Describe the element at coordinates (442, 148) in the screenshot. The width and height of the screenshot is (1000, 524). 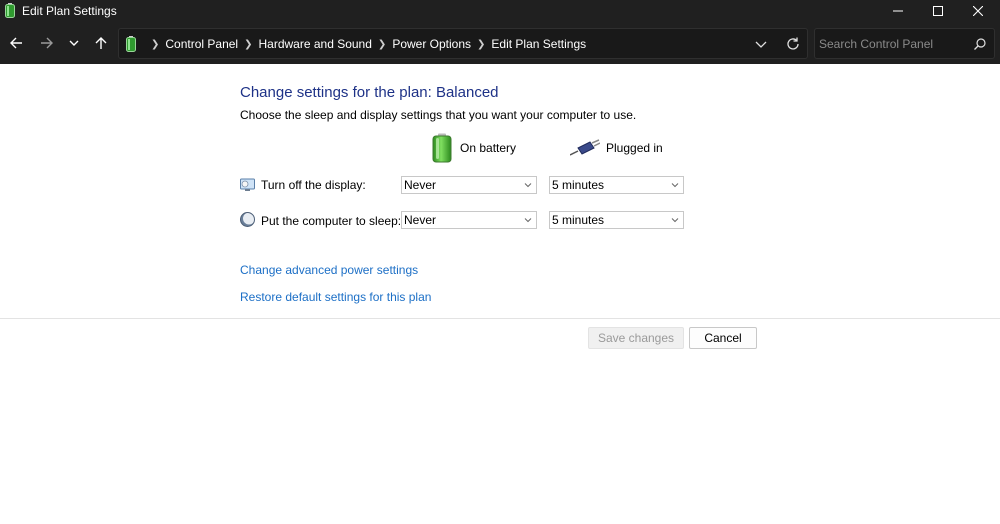
I see `battery-icon` at that location.